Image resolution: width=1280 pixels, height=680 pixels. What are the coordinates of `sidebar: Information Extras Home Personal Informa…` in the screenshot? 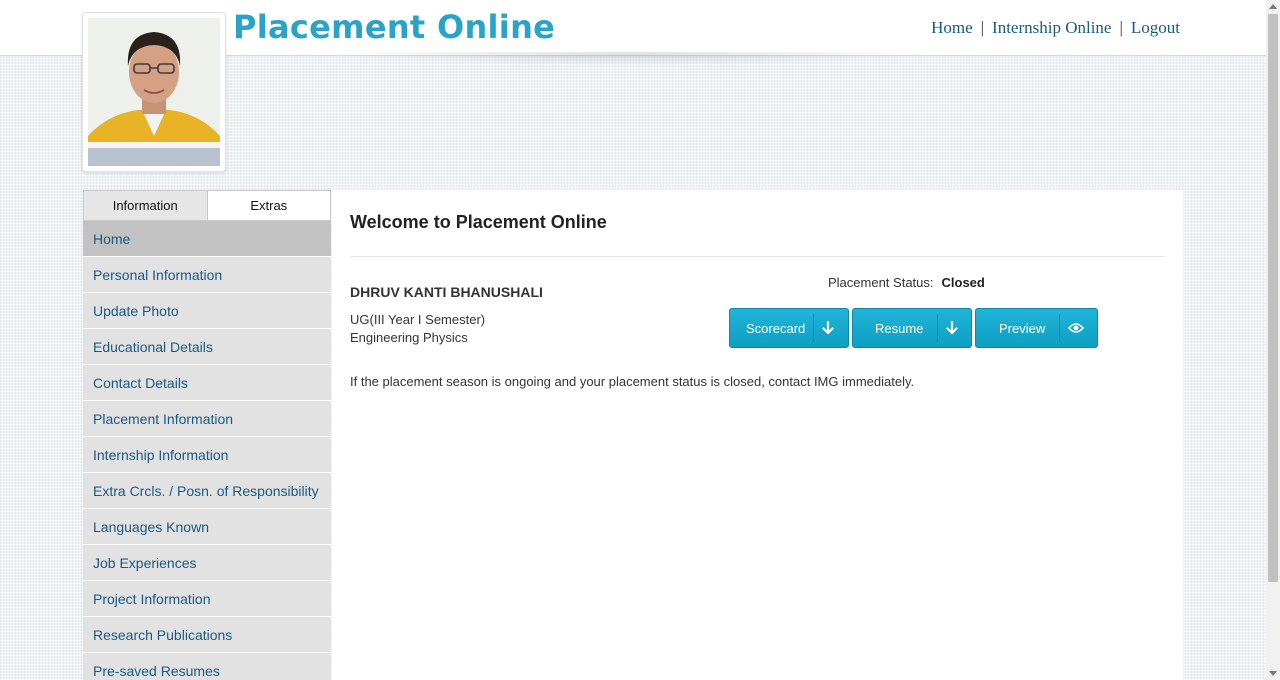 It's located at (207, 435).